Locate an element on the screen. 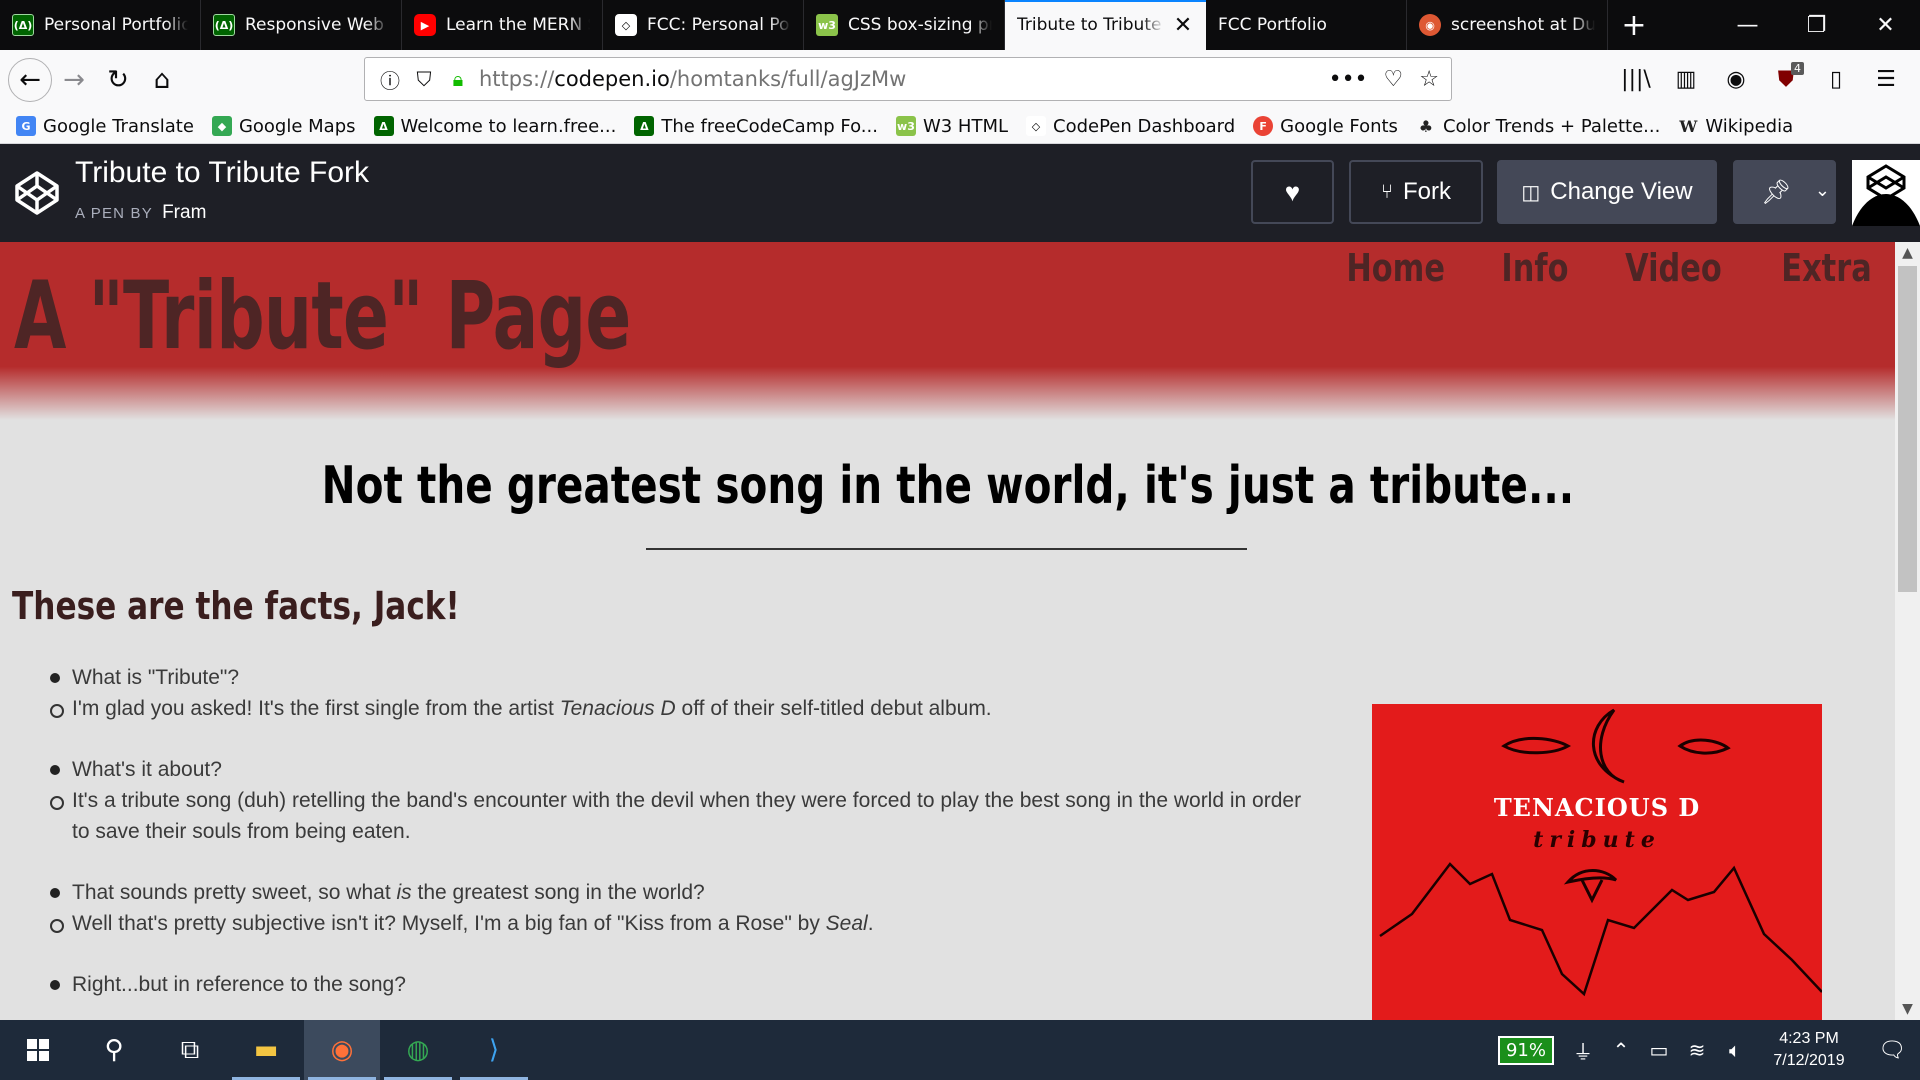  sidebar-icon: ▥ is located at coordinates (1686, 80).